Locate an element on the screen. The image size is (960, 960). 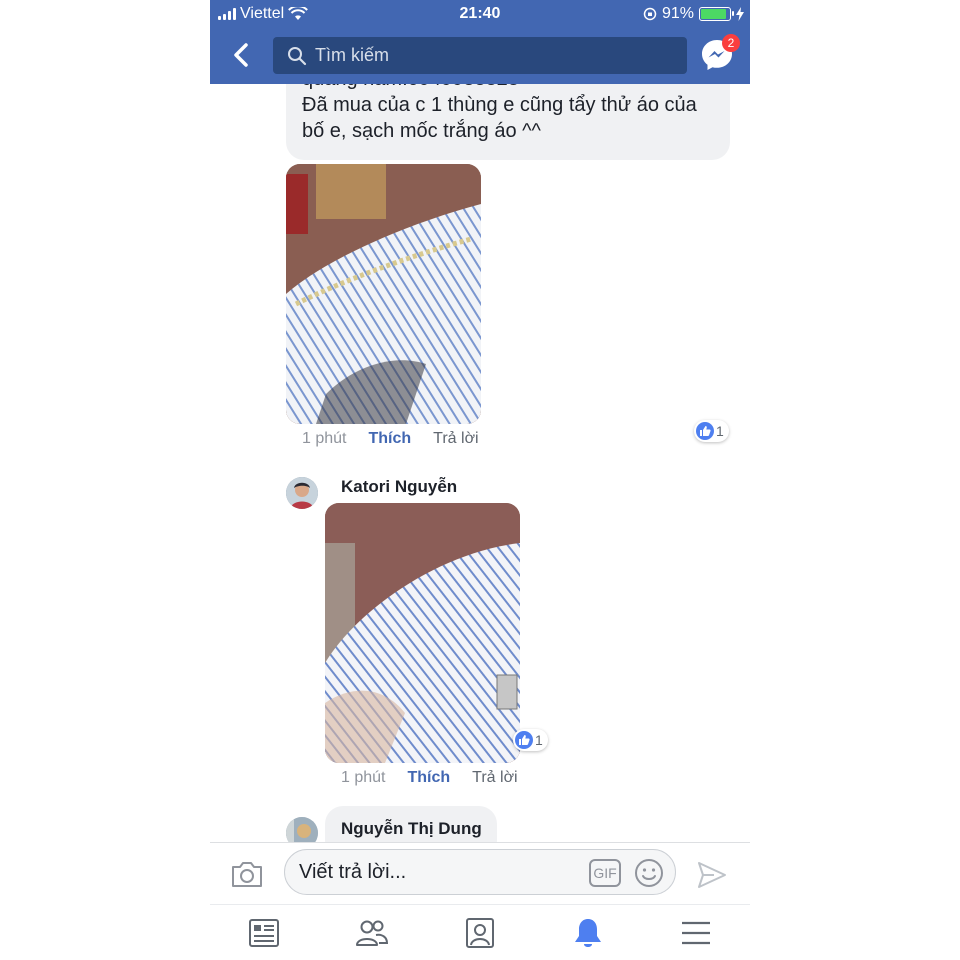
notifications-icon is located at coordinates (588, 933).